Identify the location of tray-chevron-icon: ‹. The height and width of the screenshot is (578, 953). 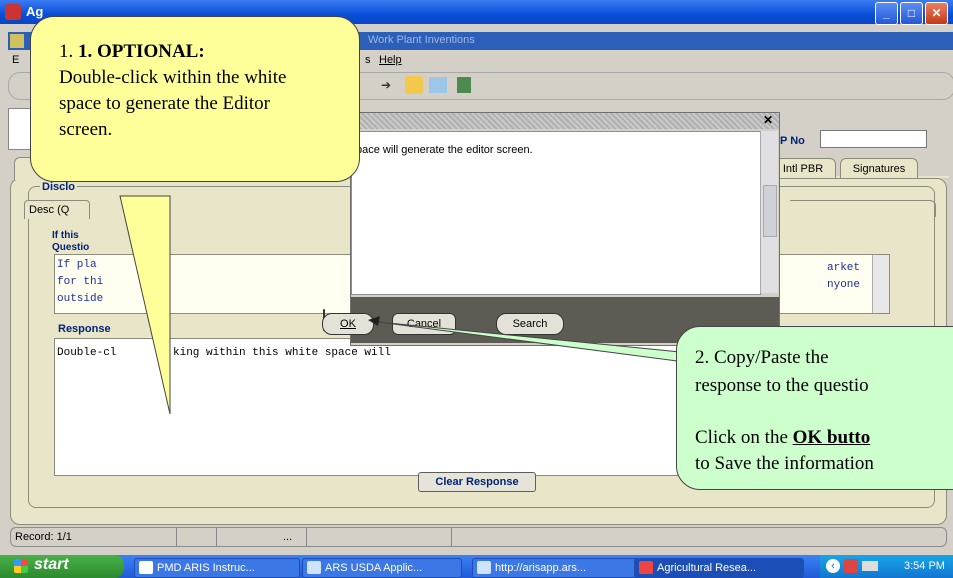
(833, 566).